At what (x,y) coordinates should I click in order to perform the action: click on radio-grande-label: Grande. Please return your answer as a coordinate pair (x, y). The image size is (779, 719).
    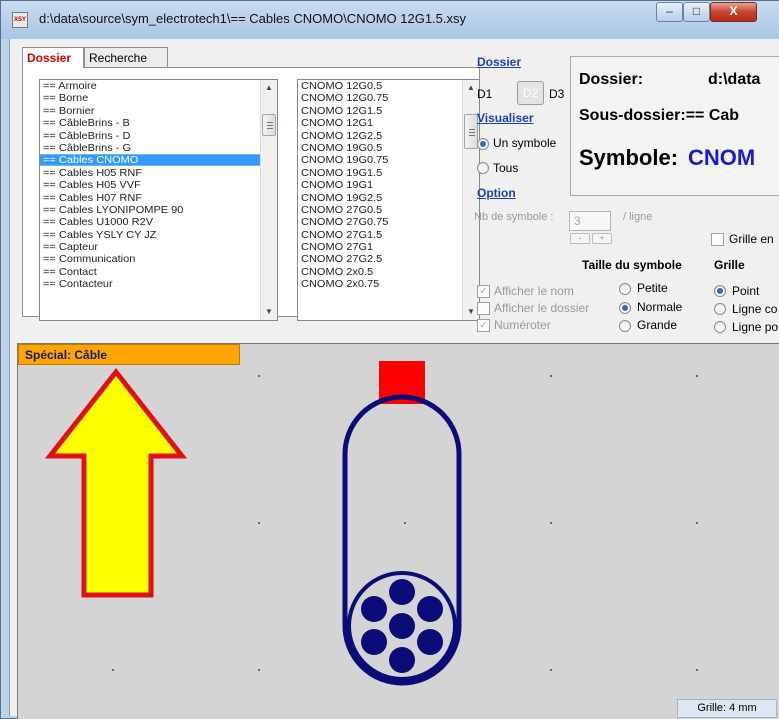
    Looking at the image, I should click on (657, 325).